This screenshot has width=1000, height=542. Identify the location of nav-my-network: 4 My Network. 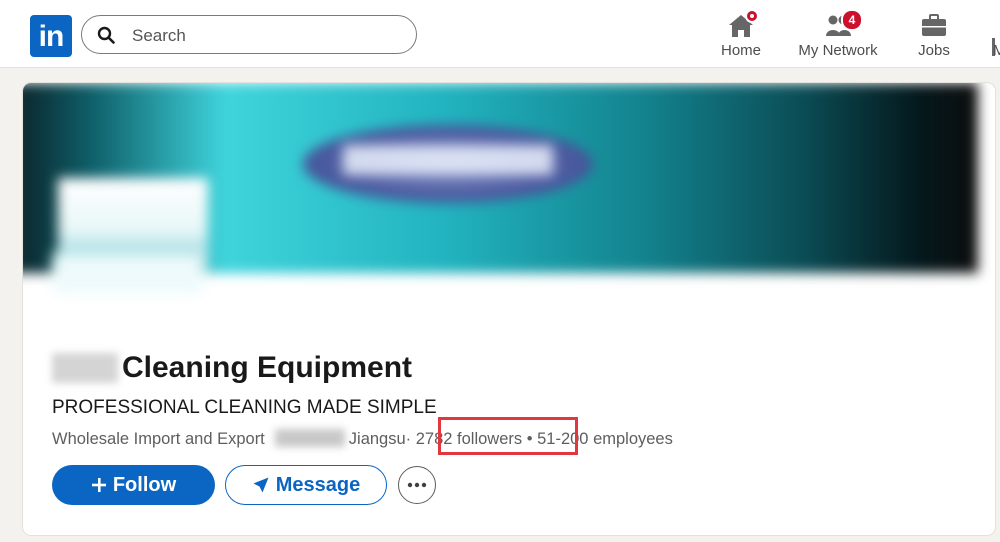
(838, 36).